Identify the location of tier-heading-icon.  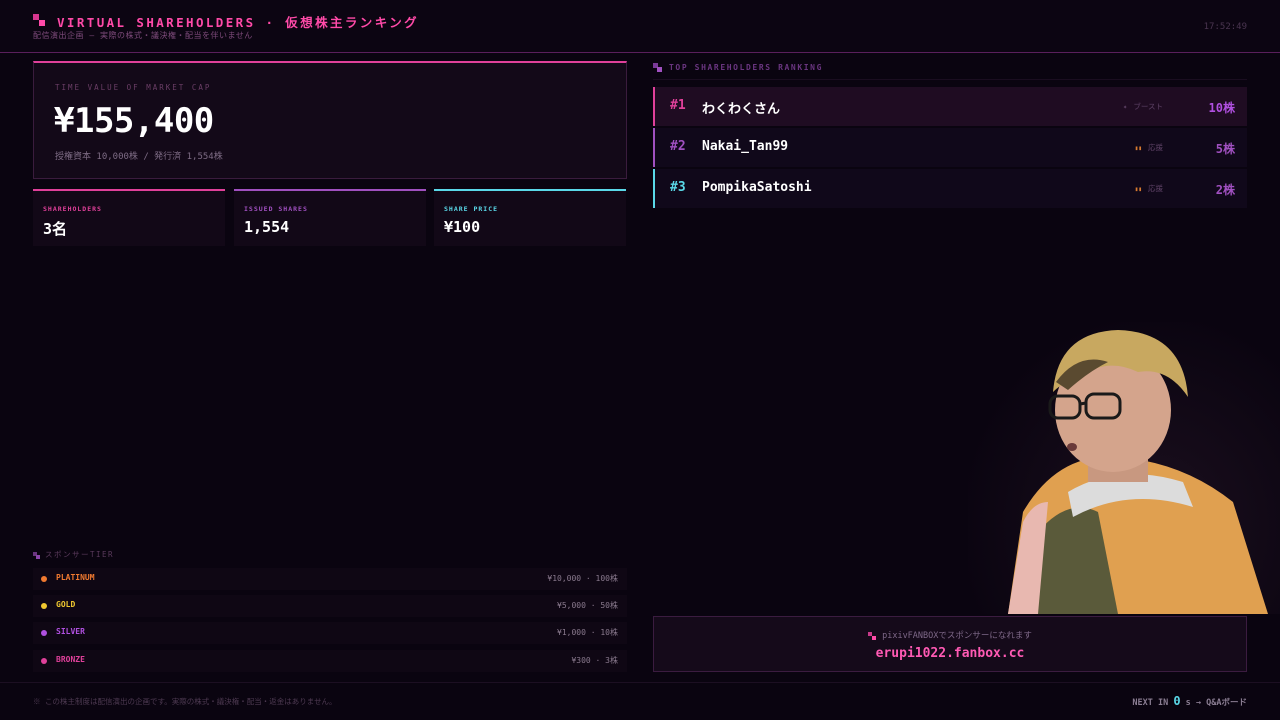
(36, 555).